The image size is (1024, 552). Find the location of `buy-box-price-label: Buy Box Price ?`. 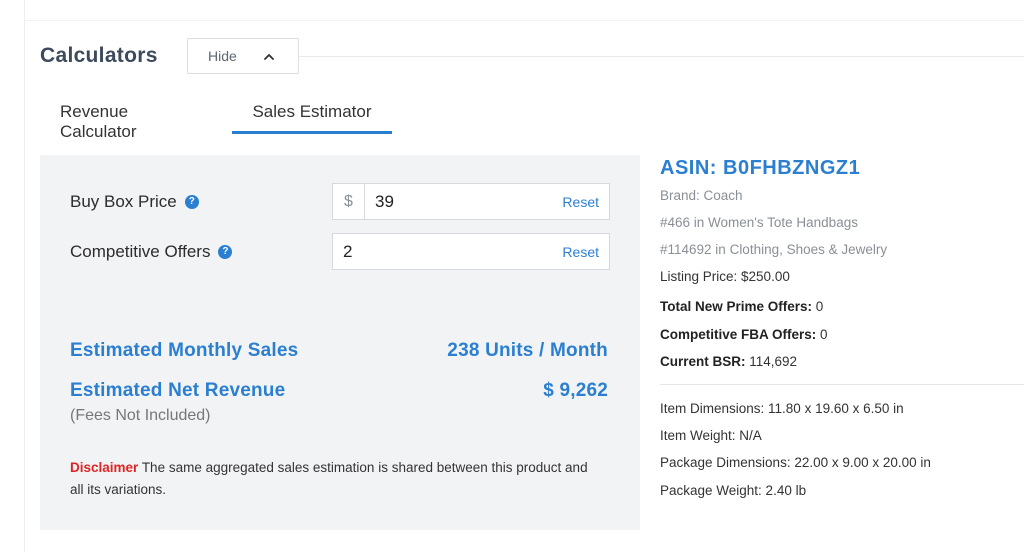

buy-box-price-label: Buy Box Price ? is located at coordinates (134, 202).